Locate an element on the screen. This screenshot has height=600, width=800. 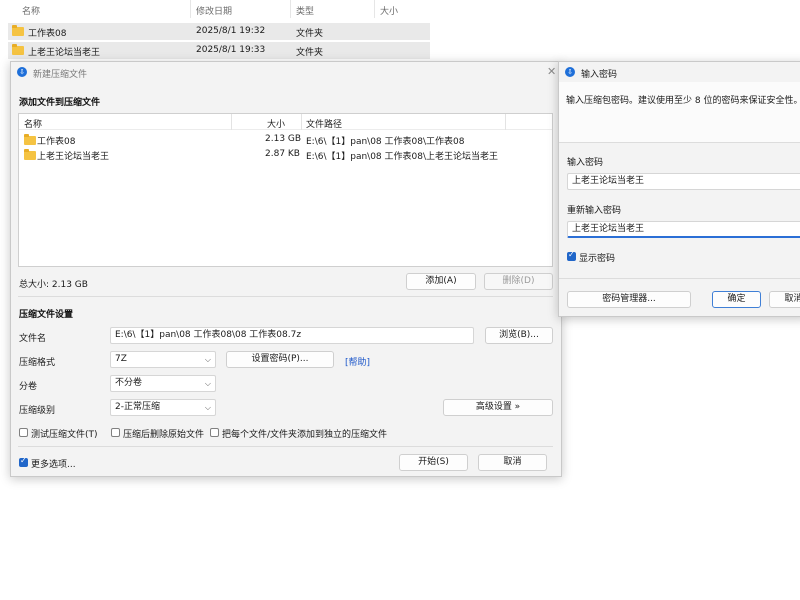
separate-archives-checkbox is located at coordinates (214, 432).